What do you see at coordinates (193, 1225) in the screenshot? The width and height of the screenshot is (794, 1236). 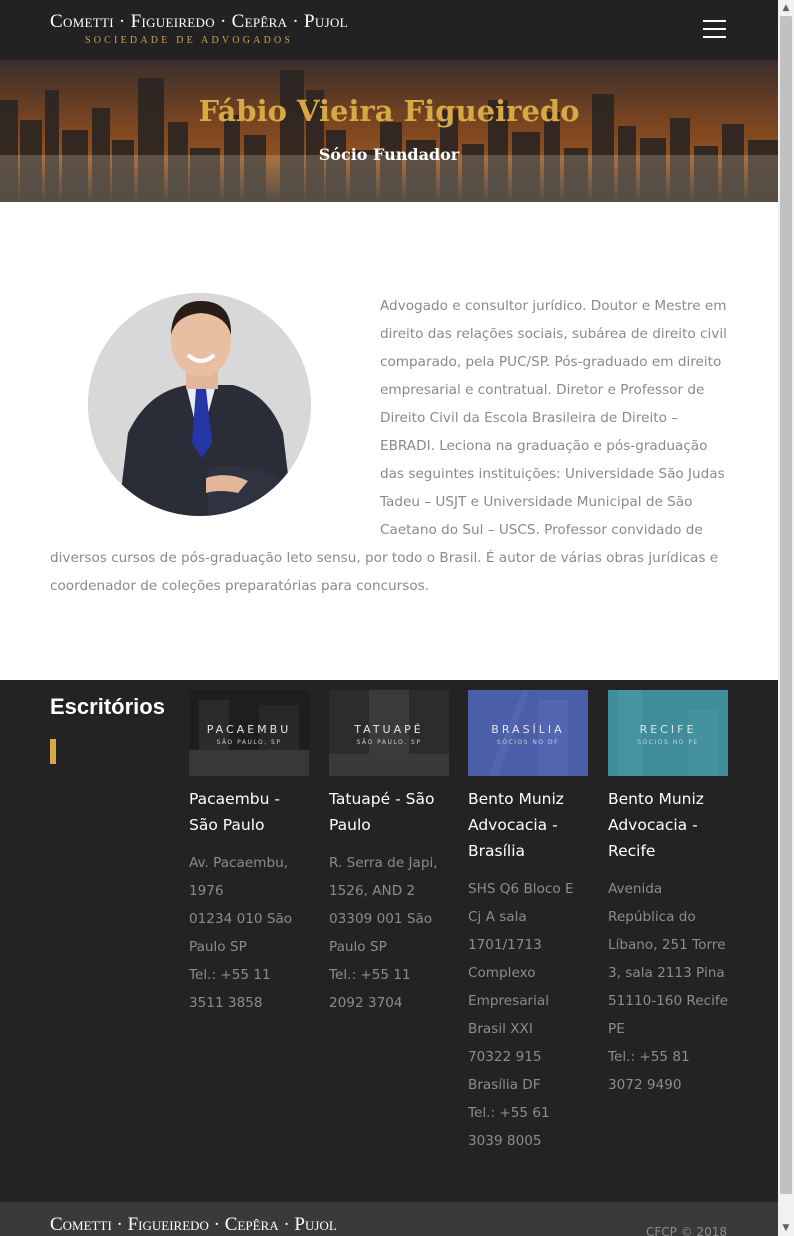 I see `footer-logo: Cometti · Figueiredo · Cepêra · Pujol` at bounding box center [193, 1225].